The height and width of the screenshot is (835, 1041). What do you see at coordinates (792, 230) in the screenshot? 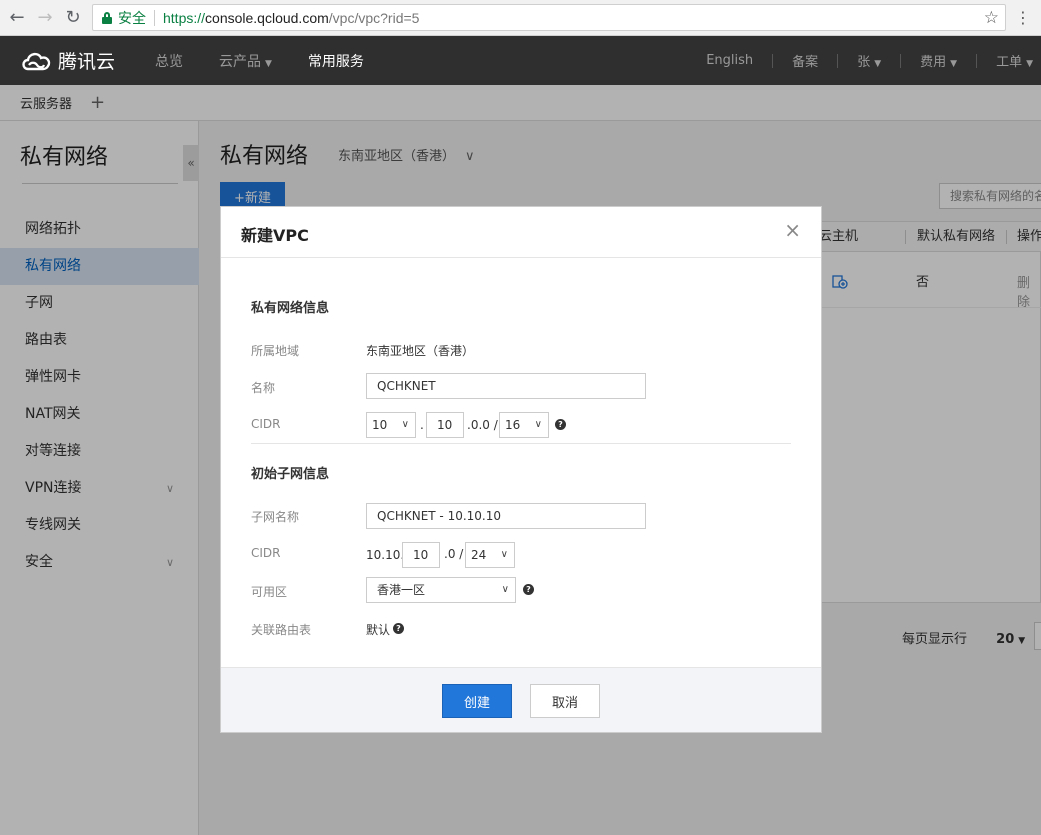
I see `close-icon: ×` at bounding box center [792, 230].